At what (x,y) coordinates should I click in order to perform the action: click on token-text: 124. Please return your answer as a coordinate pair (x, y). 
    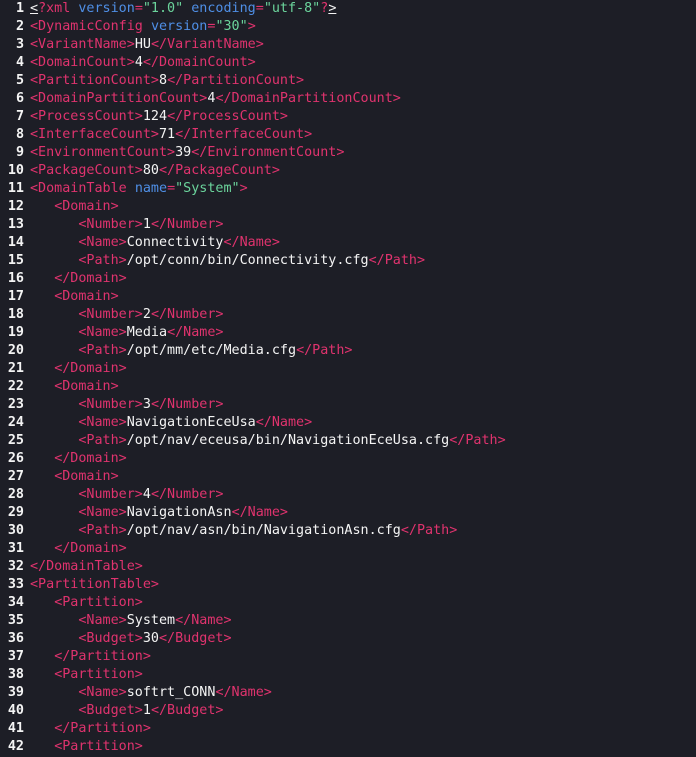
    Looking at the image, I should click on (155, 116).